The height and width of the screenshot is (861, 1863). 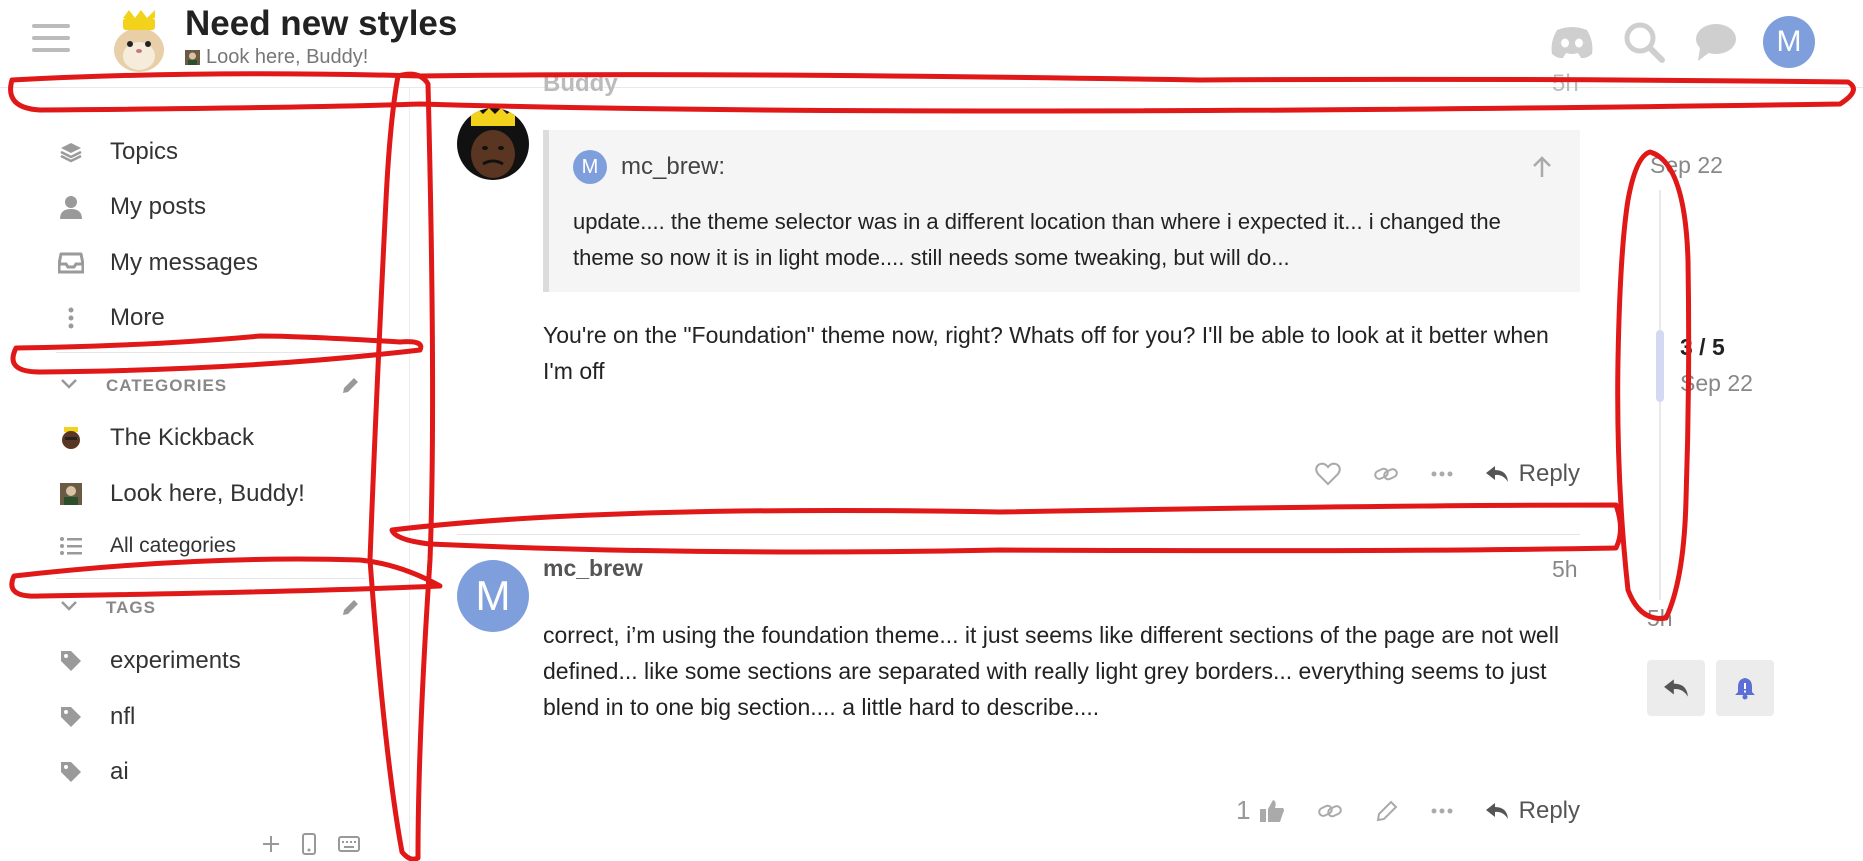 What do you see at coordinates (71, 438) in the screenshot?
I see `kickback-category-icon` at bounding box center [71, 438].